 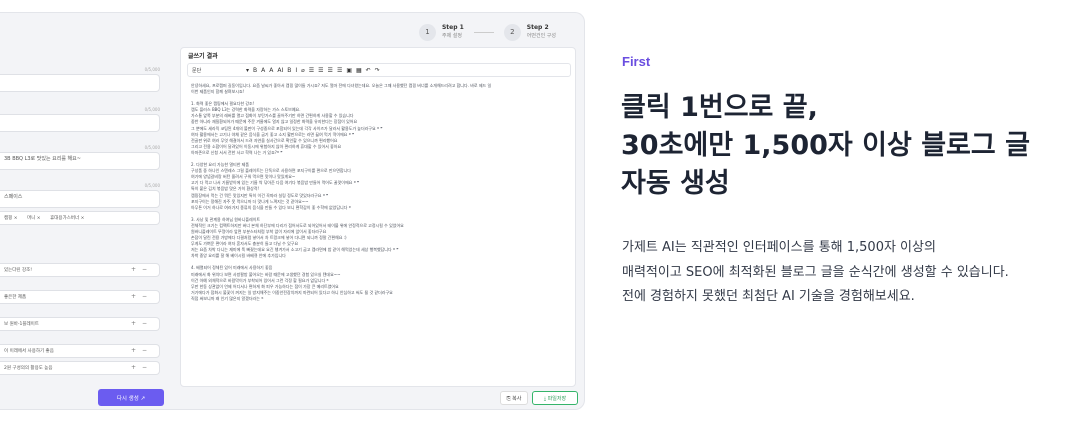 I want to click on headline: 클릭 1번으로 끝, 30초에만 1,500자 이상 블로그 글 자동 생성, so click(x=841, y=146).